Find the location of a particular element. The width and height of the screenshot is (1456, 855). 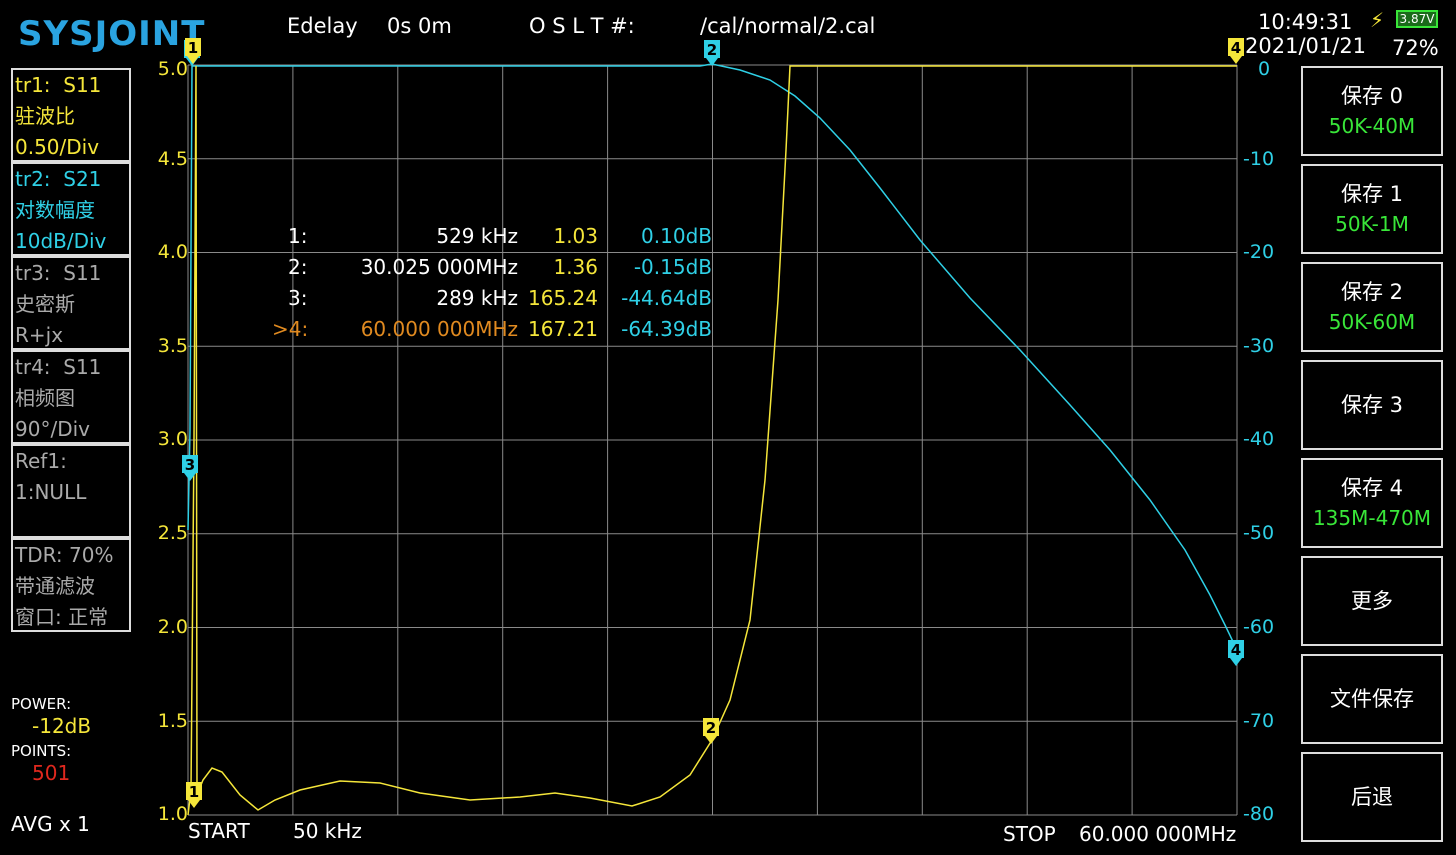

more-button: 更多 is located at coordinates (1372, 601).